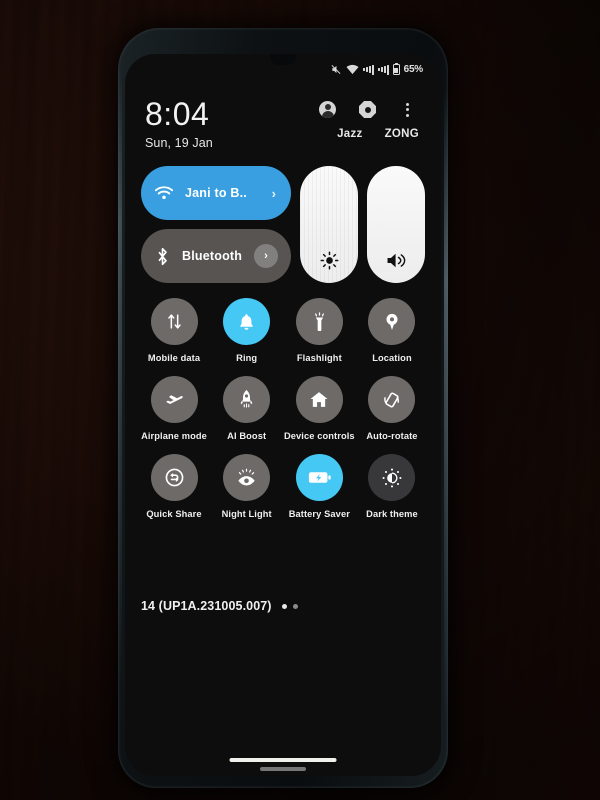 This screenshot has width=600, height=800. What do you see at coordinates (212, 256) in the screenshot?
I see `bluetooth-tile-label: Bluetooth` at bounding box center [212, 256].